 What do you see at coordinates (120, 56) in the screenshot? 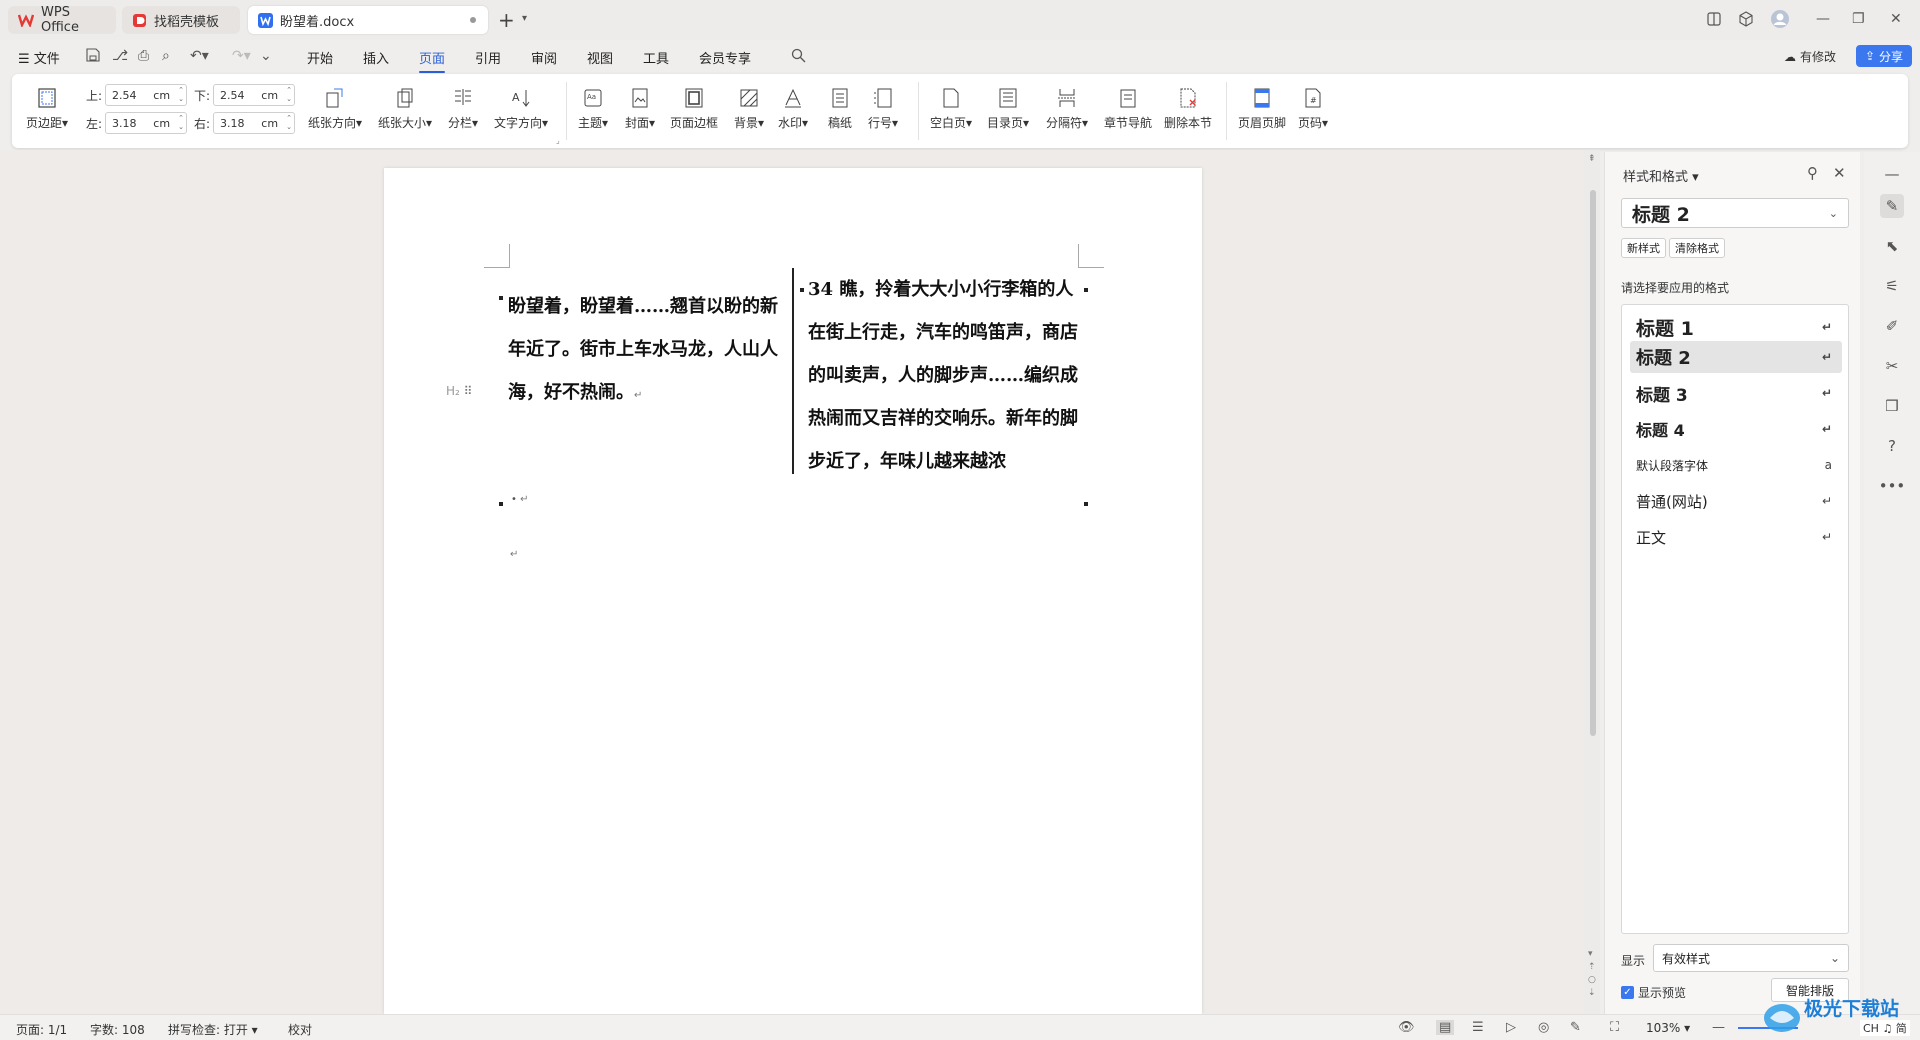
I see `format-painter-icon: ⎇` at bounding box center [120, 56].